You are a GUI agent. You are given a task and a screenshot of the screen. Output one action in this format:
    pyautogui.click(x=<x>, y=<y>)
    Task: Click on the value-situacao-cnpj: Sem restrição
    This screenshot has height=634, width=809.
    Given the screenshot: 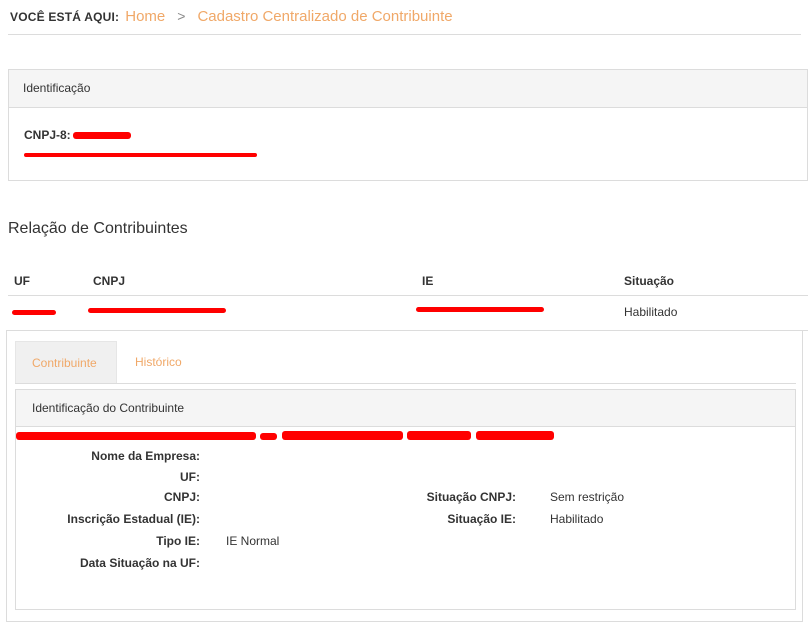 What is the action you would take?
    pyautogui.click(x=587, y=497)
    